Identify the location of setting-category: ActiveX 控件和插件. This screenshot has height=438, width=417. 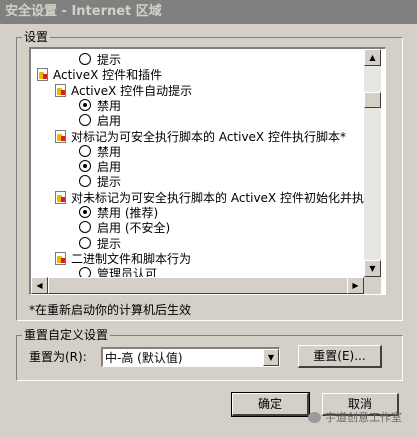
(99, 75).